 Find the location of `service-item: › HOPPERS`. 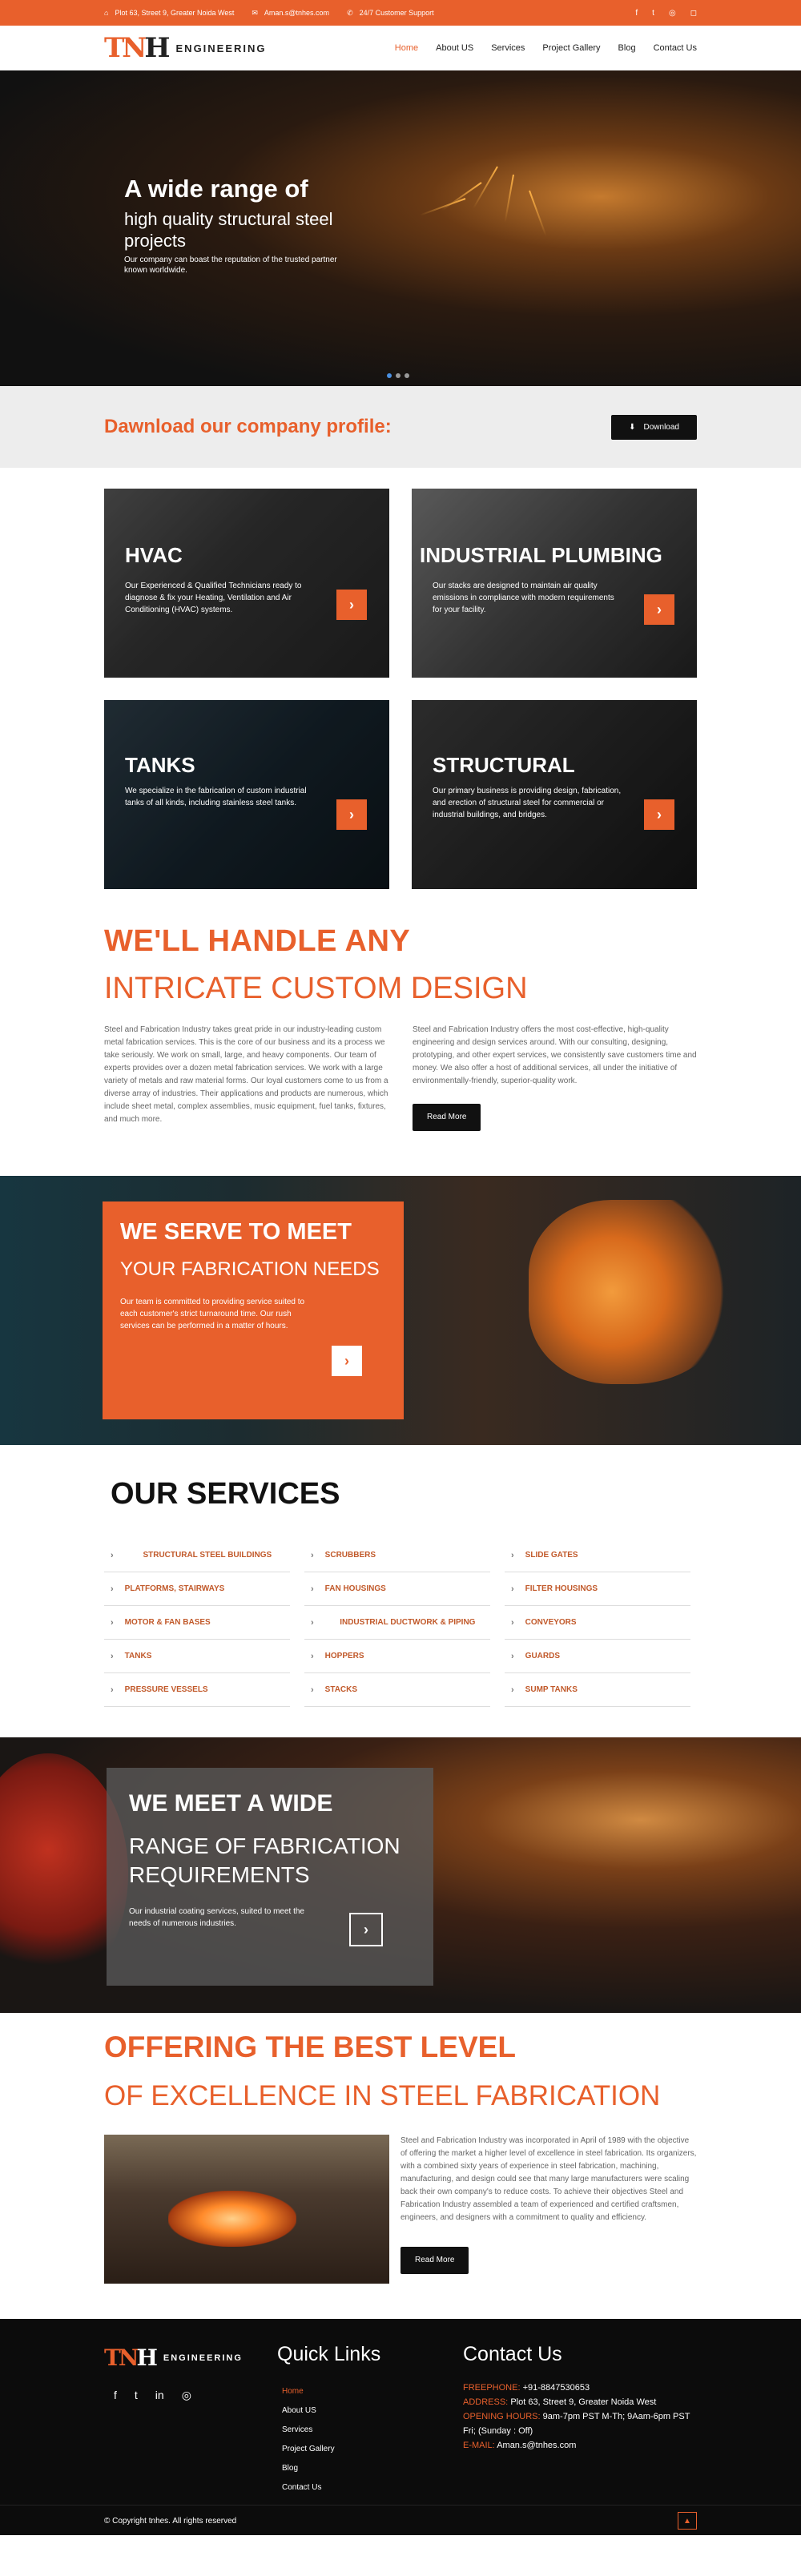

service-item: › HOPPERS is located at coordinates (397, 1657).